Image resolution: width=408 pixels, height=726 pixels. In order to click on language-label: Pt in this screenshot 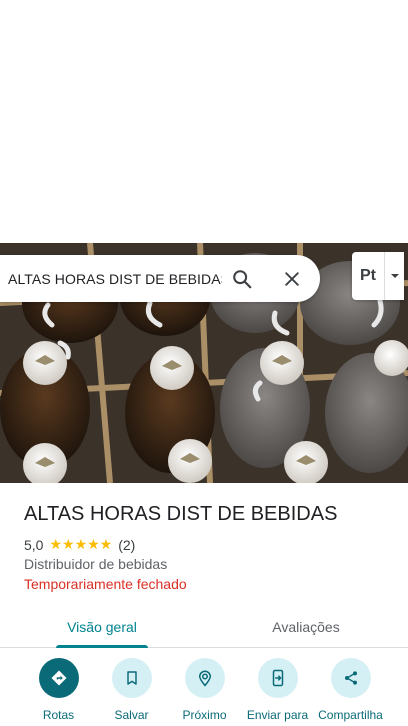, I will do `click(368, 275)`.